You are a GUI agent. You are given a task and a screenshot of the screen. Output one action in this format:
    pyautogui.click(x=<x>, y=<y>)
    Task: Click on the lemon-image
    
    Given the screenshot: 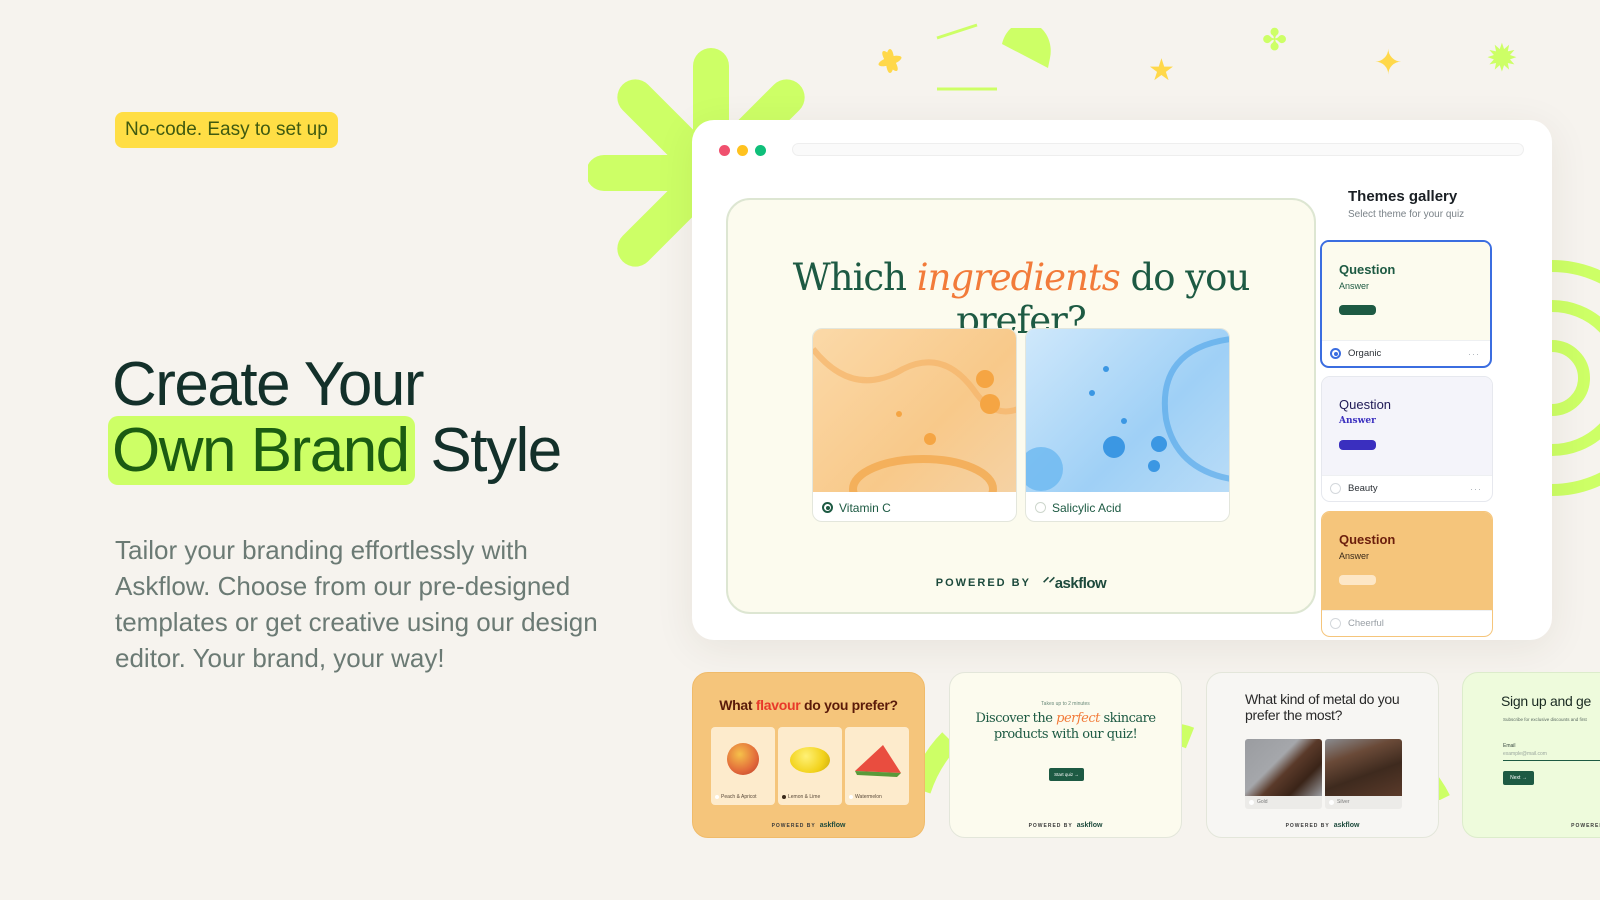 What is the action you would take?
    pyautogui.click(x=810, y=760)
    